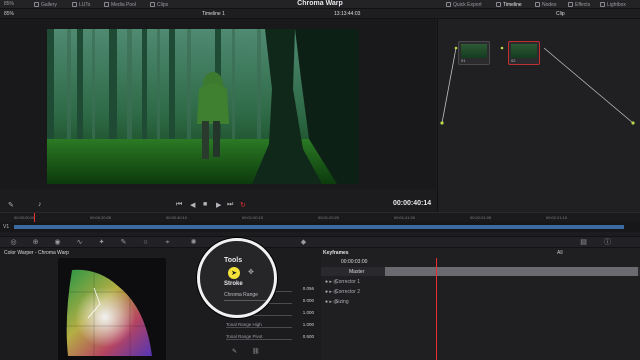 This screenshot has width=640, height=360. Describe the element at coordinates (81, 4) in the screenshot. I see `luts-button: LUTs` at that location.